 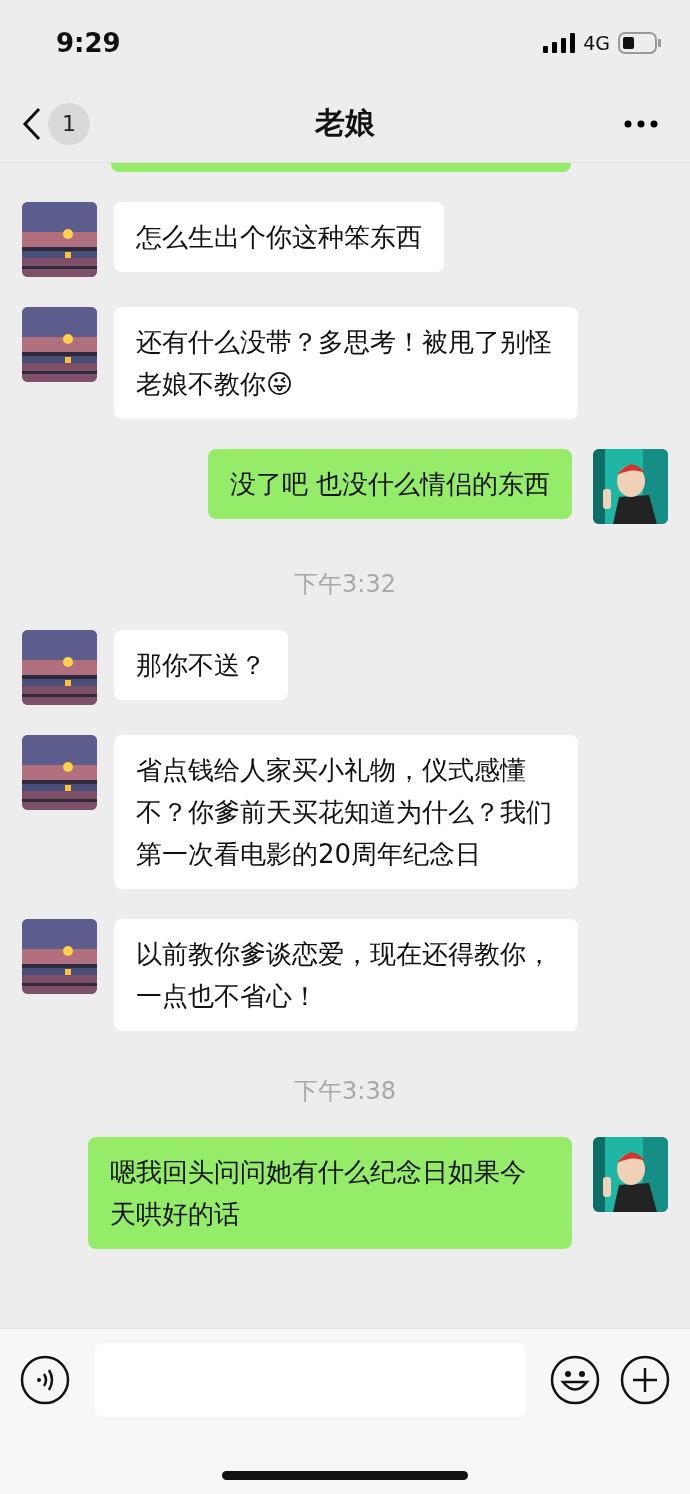 What do you see at coordinates (201, 665) in the screenshot?
I see `message-bubble: 那你不送？` at bounding box center [201, 665].